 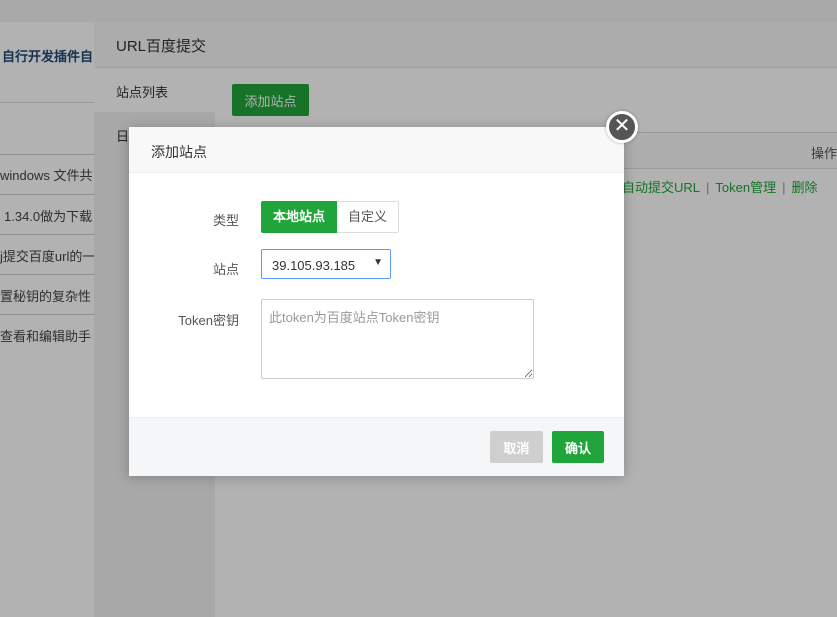 I want to click on type-toggle: 本地站点 自定义, so click(x=330, y=217).